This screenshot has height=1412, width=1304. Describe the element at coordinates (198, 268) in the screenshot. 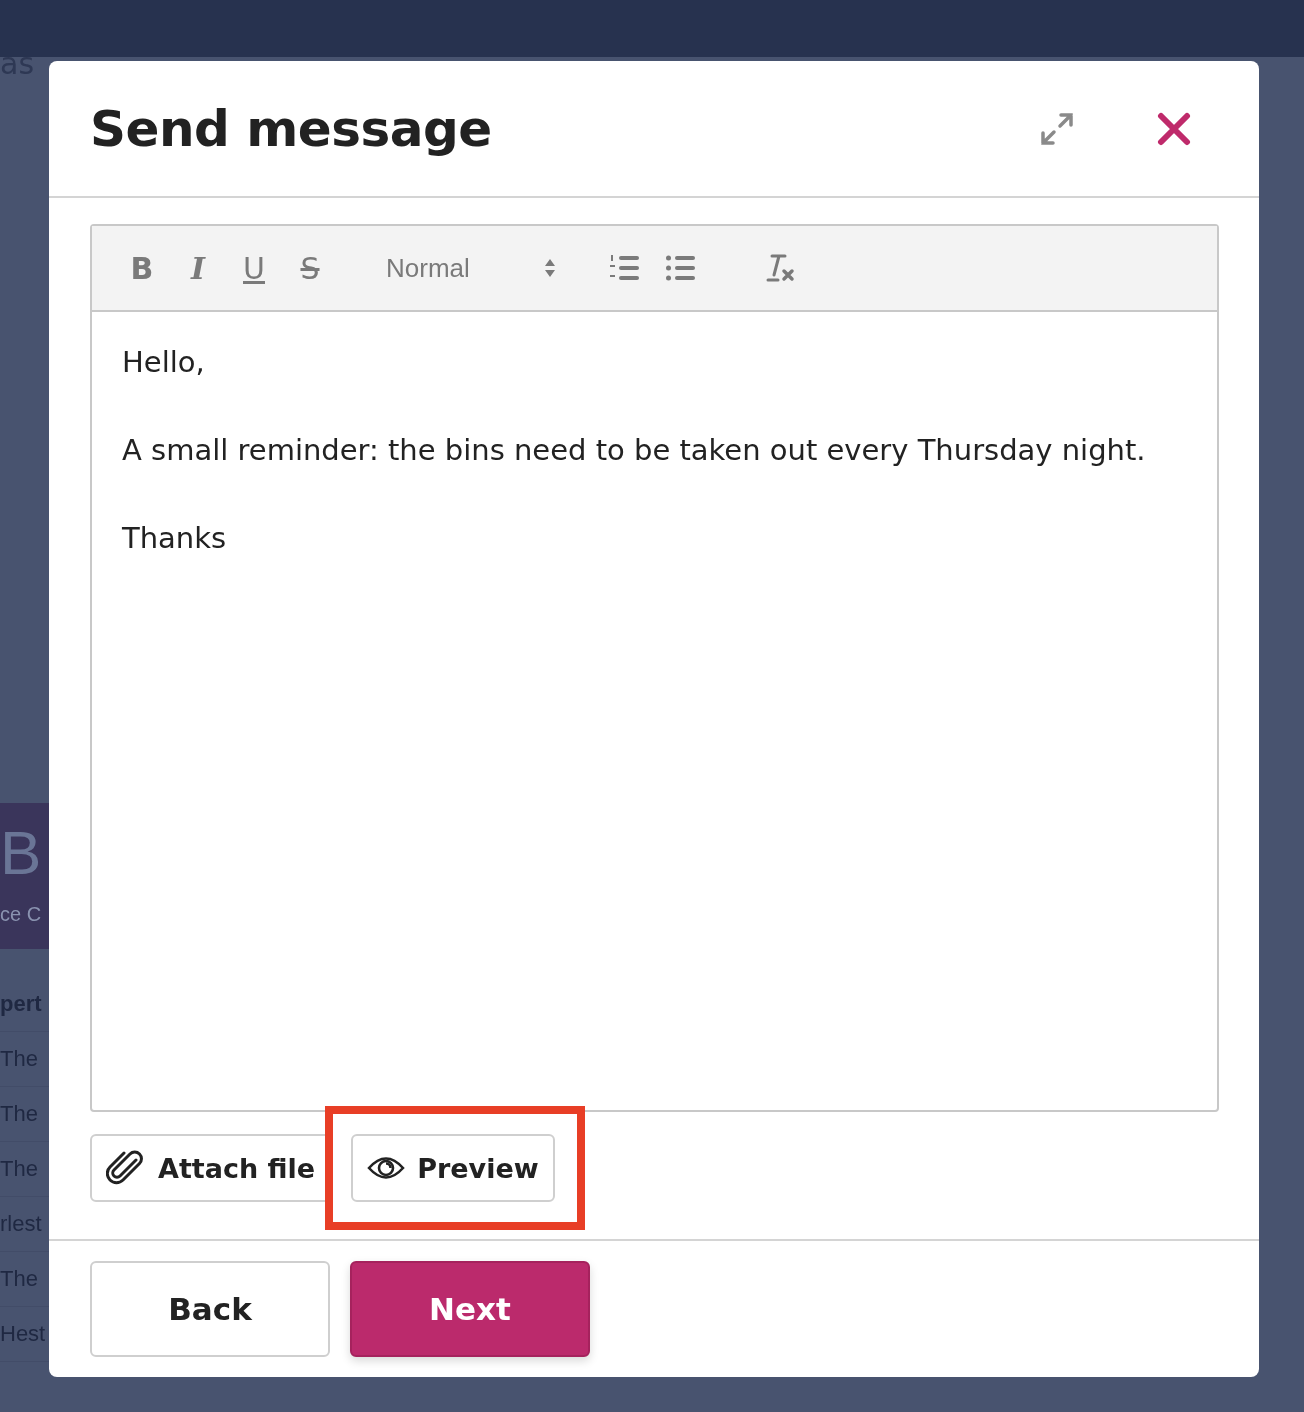

I see `italic-button: I` at that location.